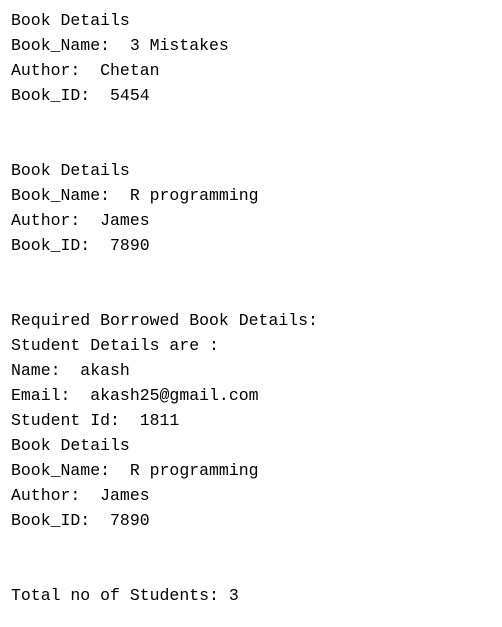 The height and width of the screenshot is (627, 502). Describe the element at coordinates (135, 395) in the screenshot. I see `output-line: Email: akash25@gmail.com` at that location.